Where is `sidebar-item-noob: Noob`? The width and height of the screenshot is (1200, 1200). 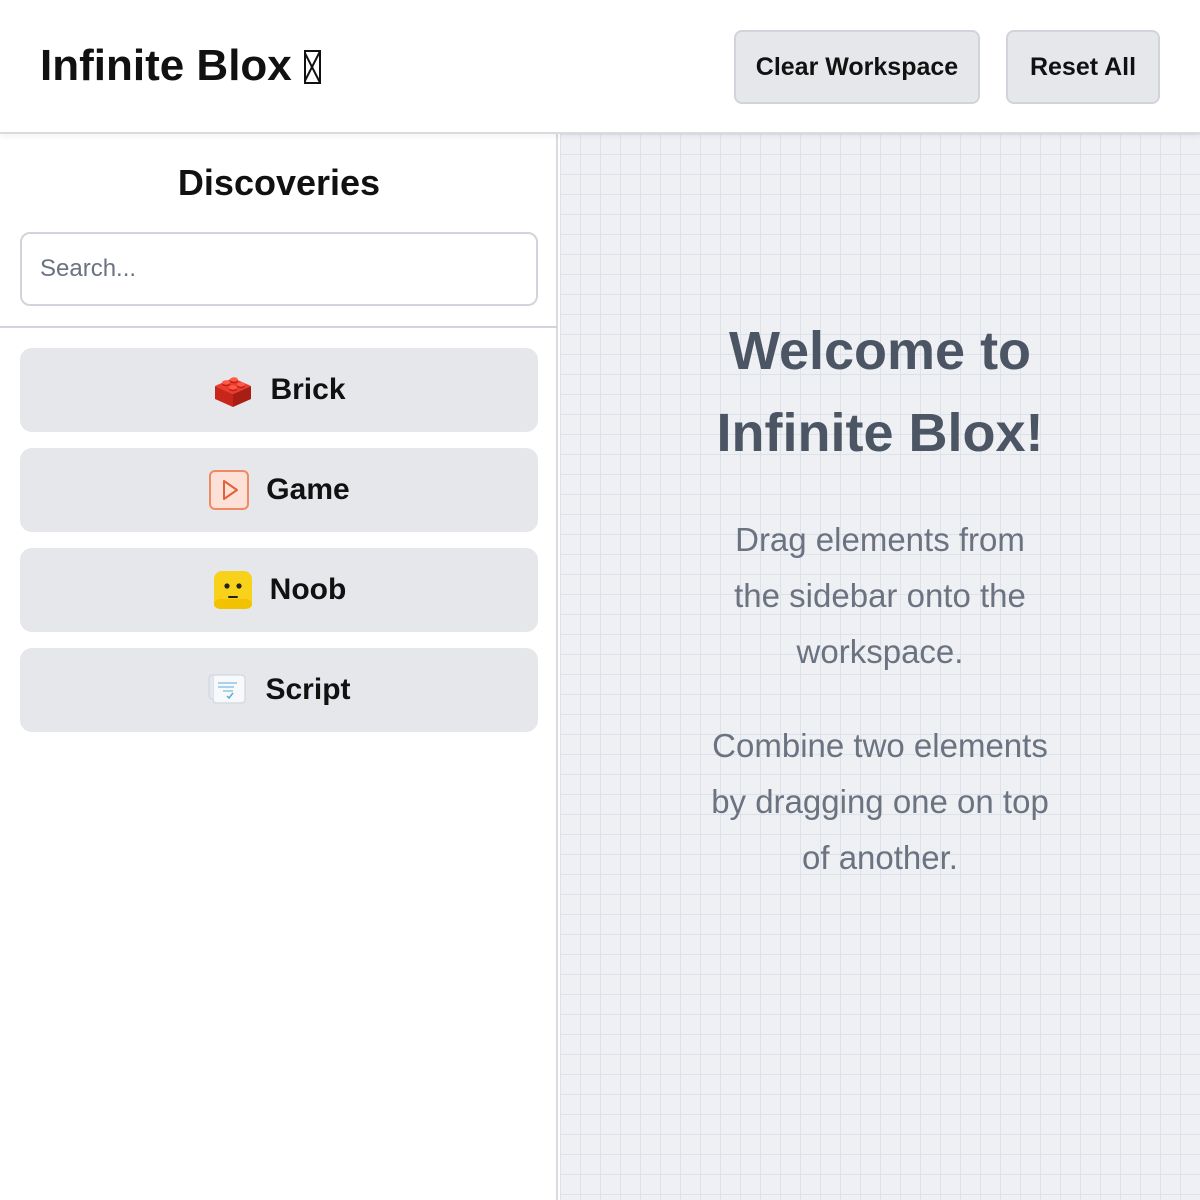
sidebar-item-noob: Noob is located at coordinates (279, 590).